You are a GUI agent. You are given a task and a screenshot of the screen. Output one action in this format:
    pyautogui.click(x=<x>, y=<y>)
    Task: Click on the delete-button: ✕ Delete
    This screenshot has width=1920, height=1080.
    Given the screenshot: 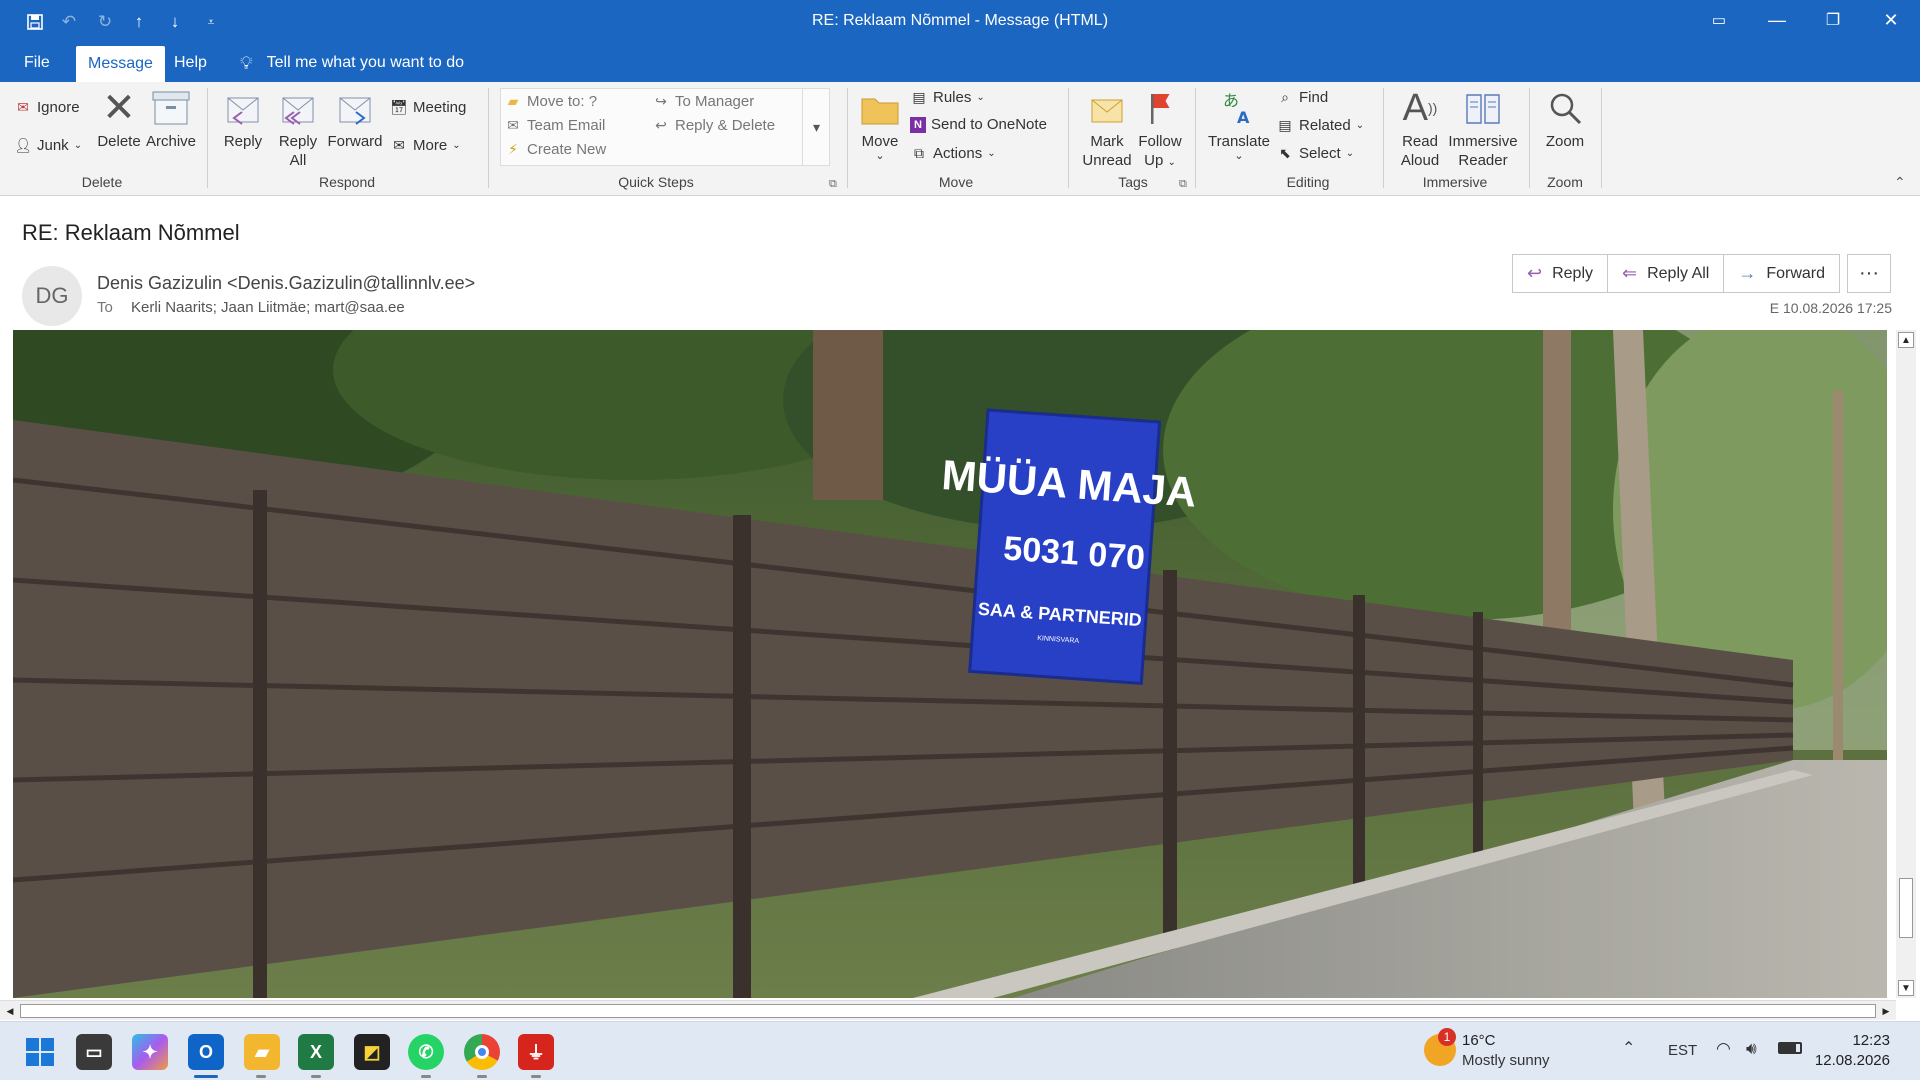 What is the action you would take?
    pyautogui.click(x=119, y=119)
    